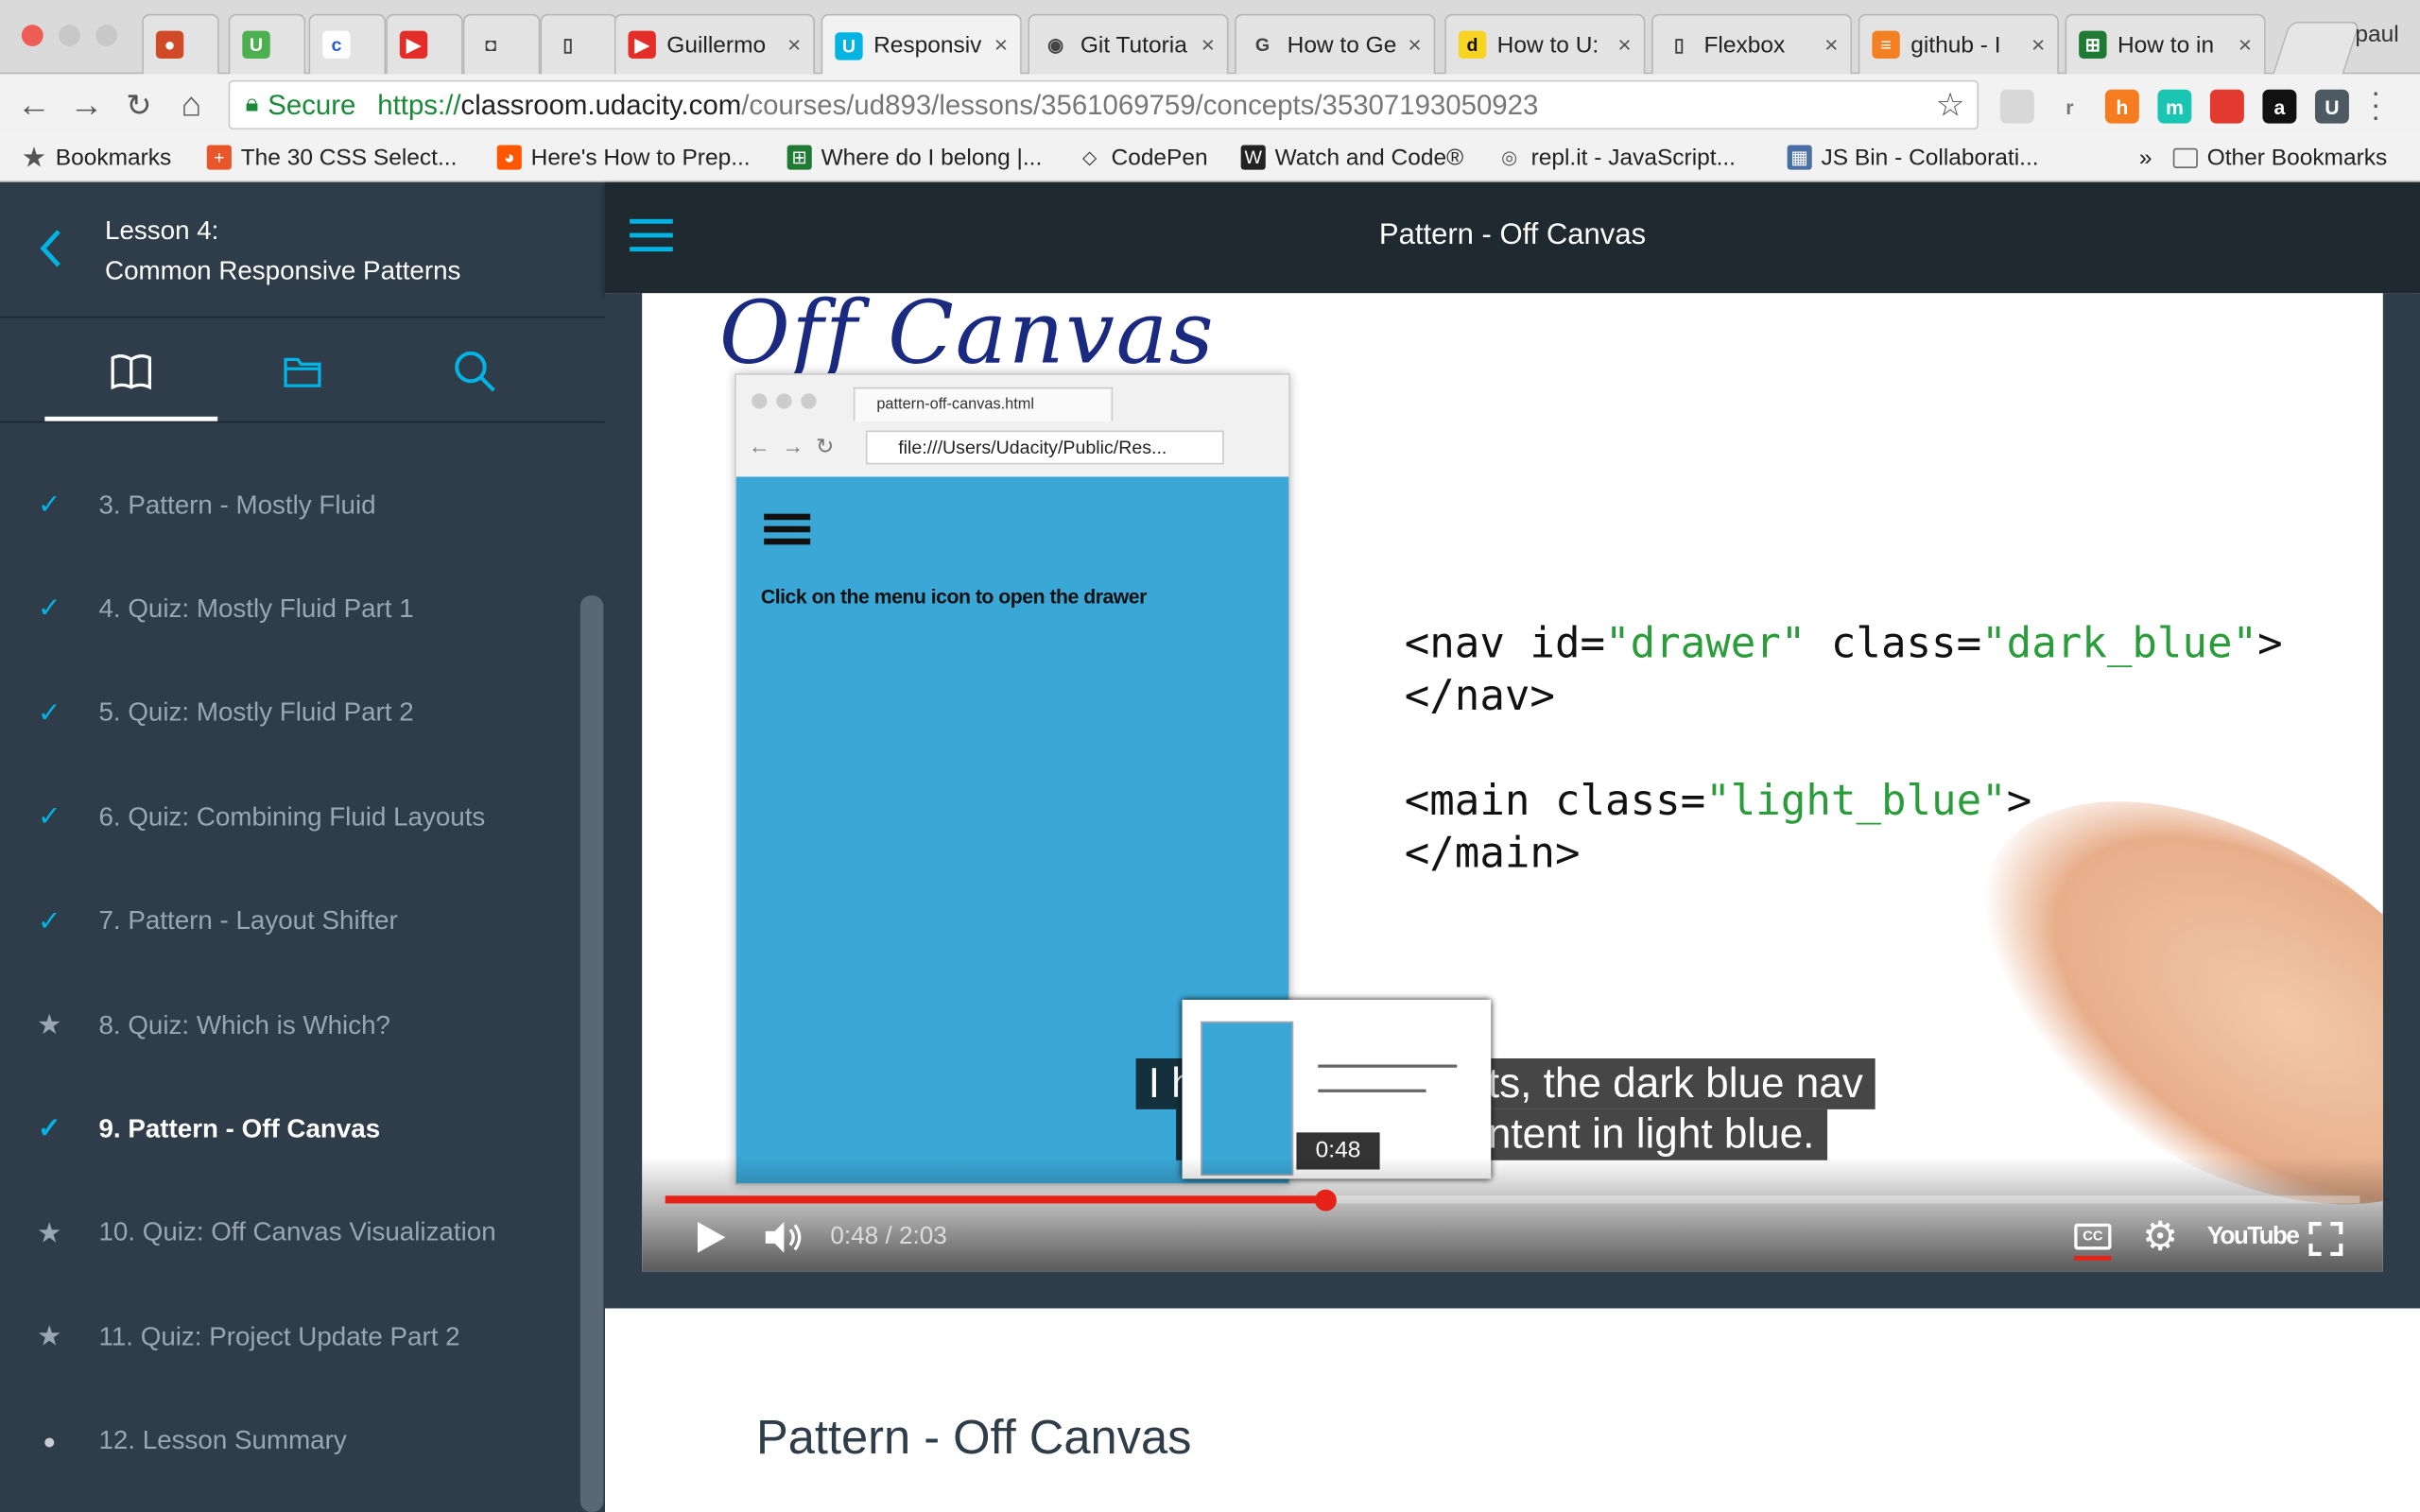  What do you see at coordinates (1128, 44) in the screenshot?
I see `browser-tab: ◉ Git Tutoria ×` at bounding box center [1128, 44].